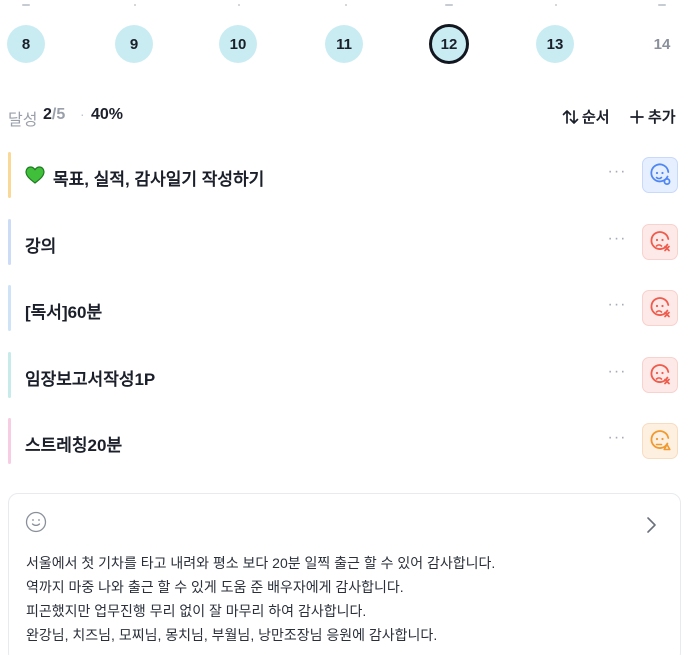  Describe the element at coordinates (107, 114) in the screenshot. I see `achievement-percent: 40%` at that location.